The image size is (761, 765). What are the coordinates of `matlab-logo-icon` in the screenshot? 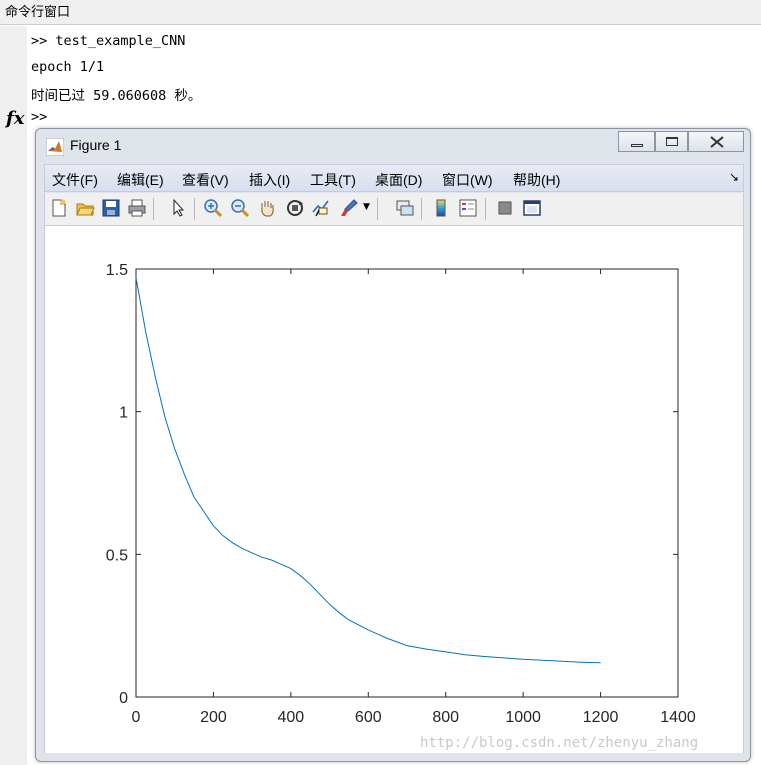 It's located at (55, 147).